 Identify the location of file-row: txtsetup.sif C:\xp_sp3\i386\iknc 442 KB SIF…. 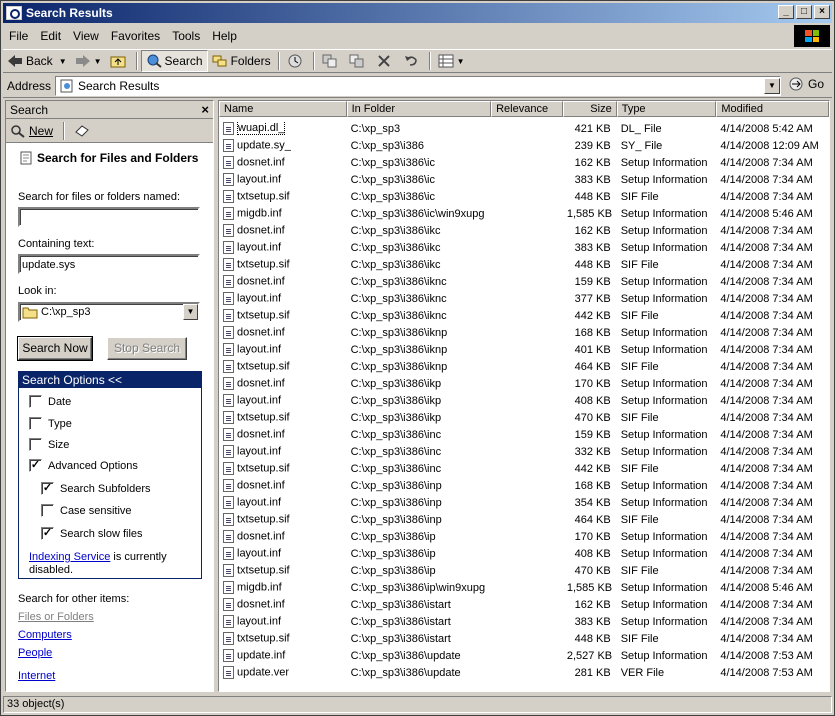
(524, 315).